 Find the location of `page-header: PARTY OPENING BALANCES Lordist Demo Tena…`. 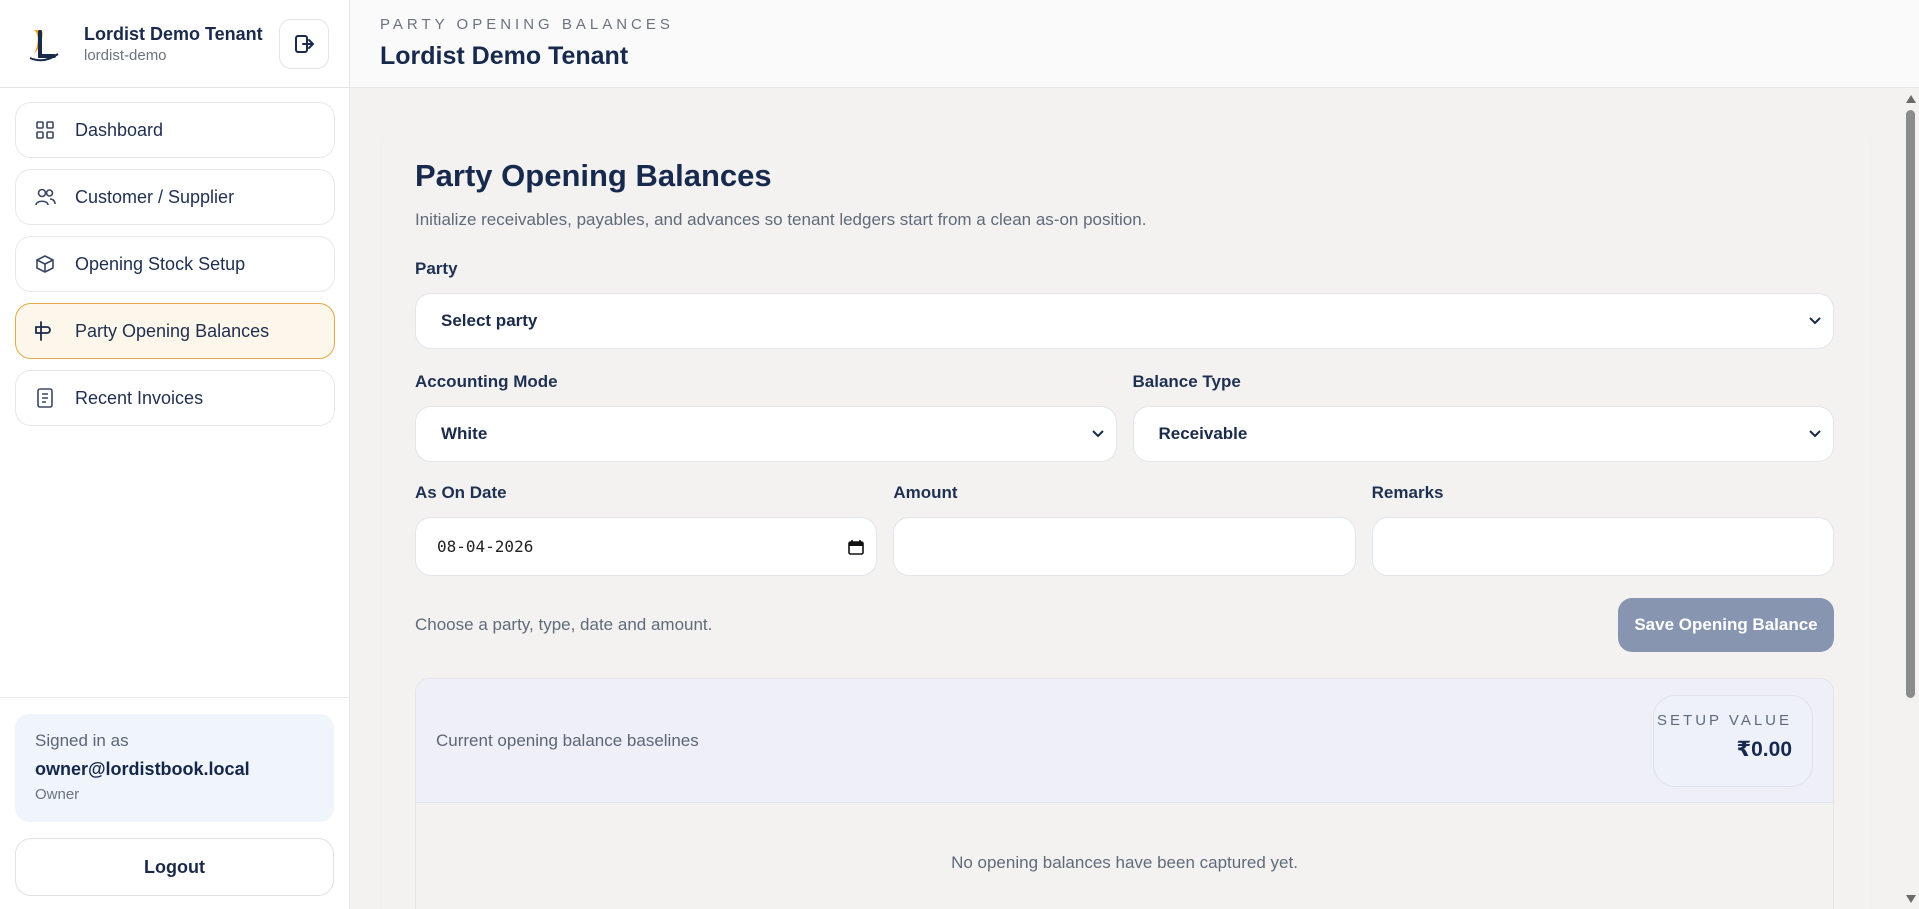

page-header: PARTY OPENING BALANCES Lordist Demo Tena… is located at coordinates (1134, 44).